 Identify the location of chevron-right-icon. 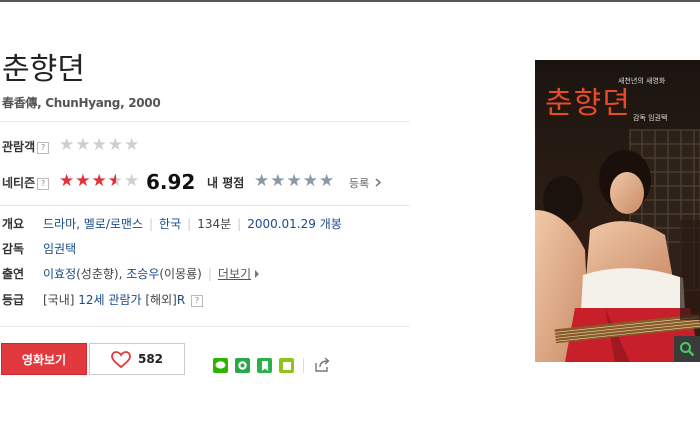
(378, 182).